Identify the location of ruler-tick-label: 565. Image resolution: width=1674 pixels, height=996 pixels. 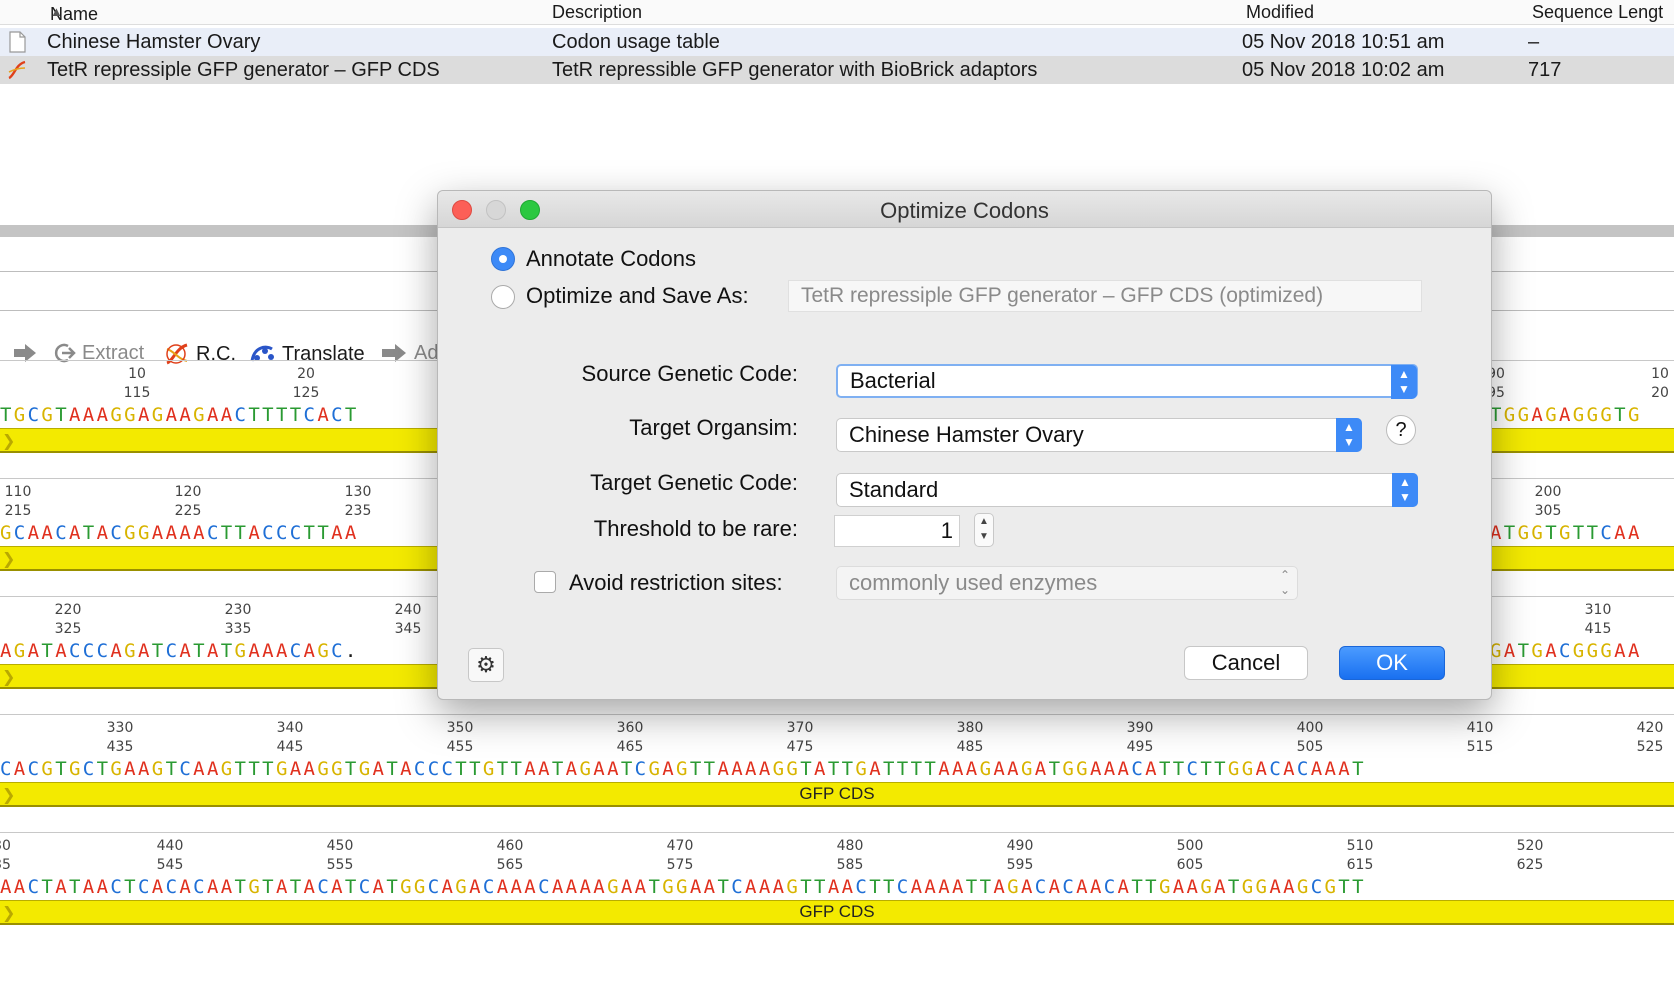
(510, 865).